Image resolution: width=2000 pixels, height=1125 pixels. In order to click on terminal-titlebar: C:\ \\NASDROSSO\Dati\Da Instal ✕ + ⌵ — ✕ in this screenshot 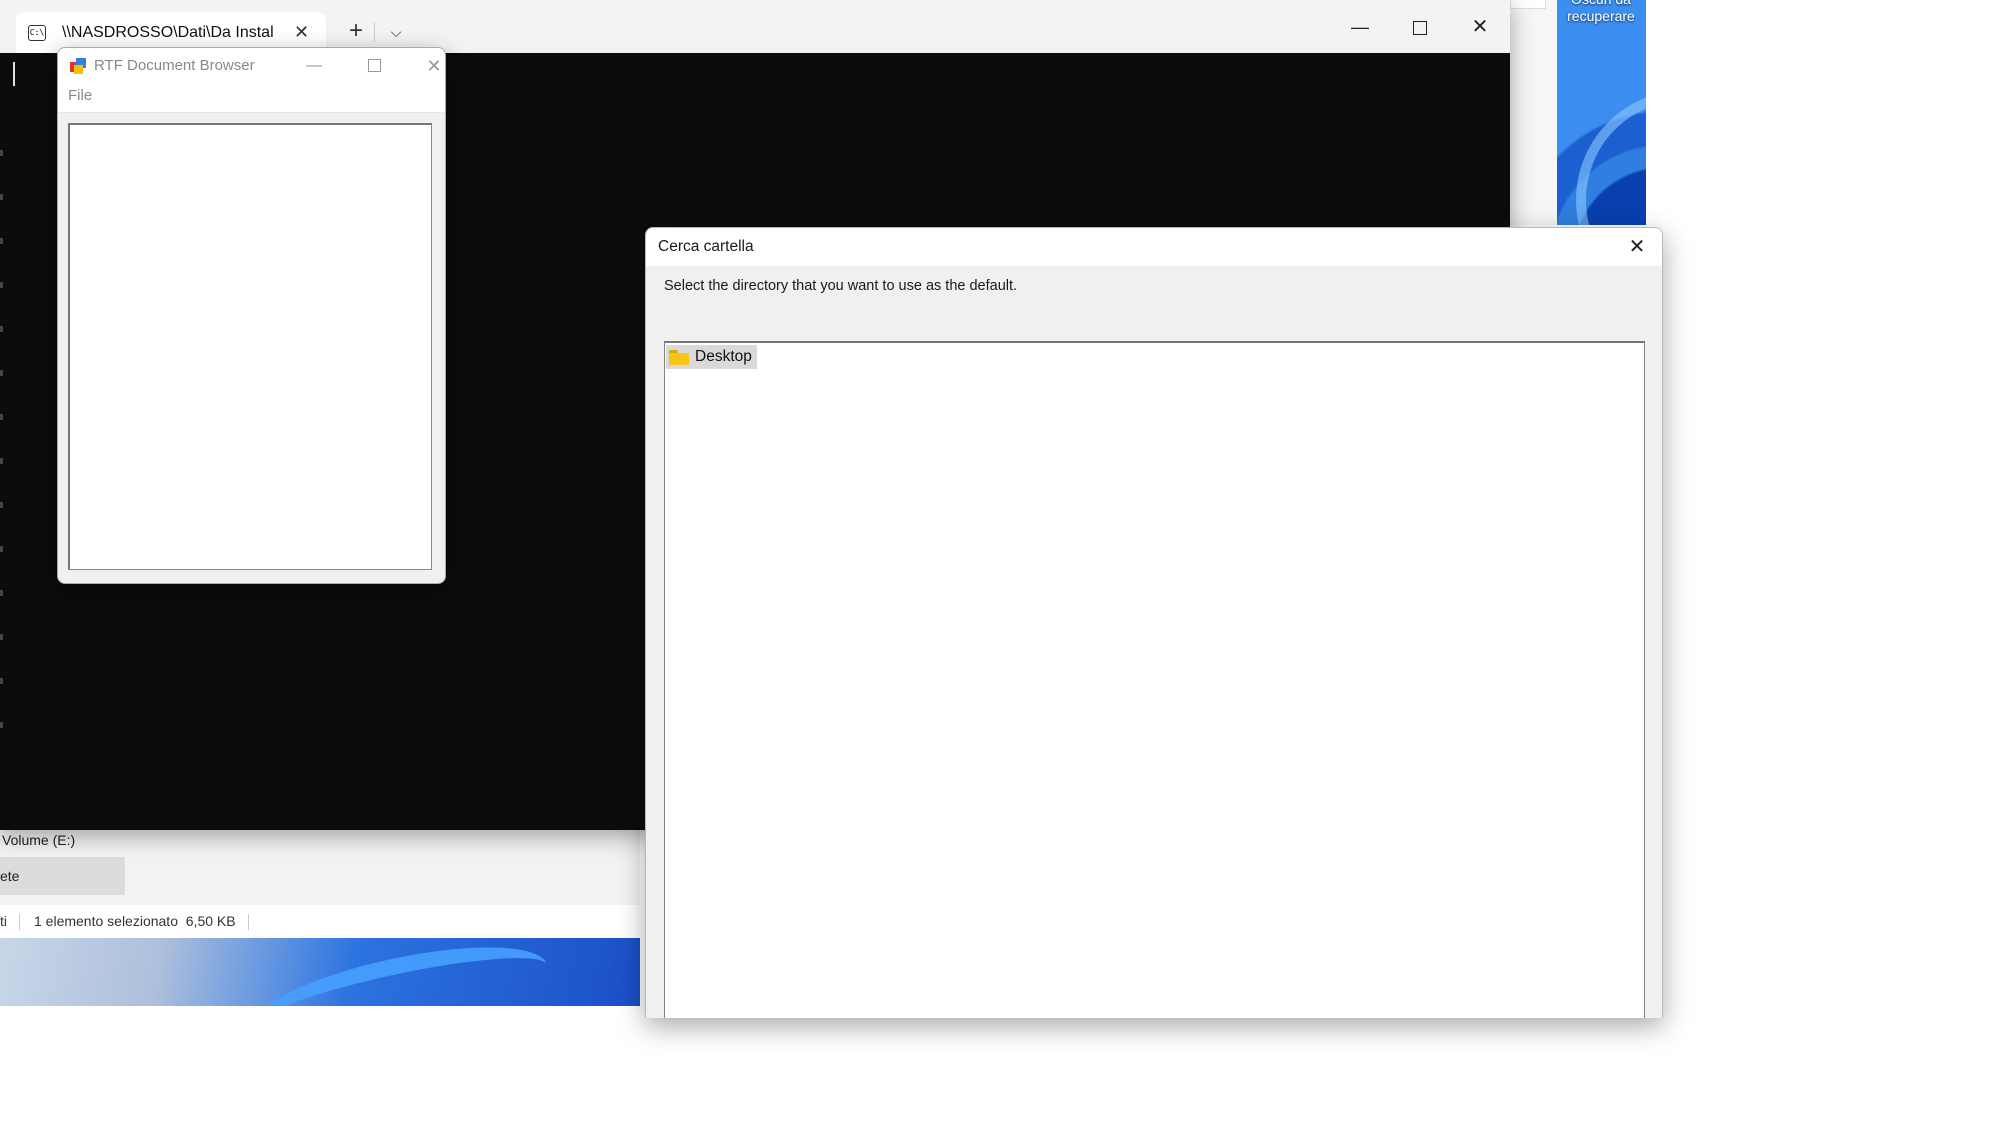, I will do `click(755, 26)`.